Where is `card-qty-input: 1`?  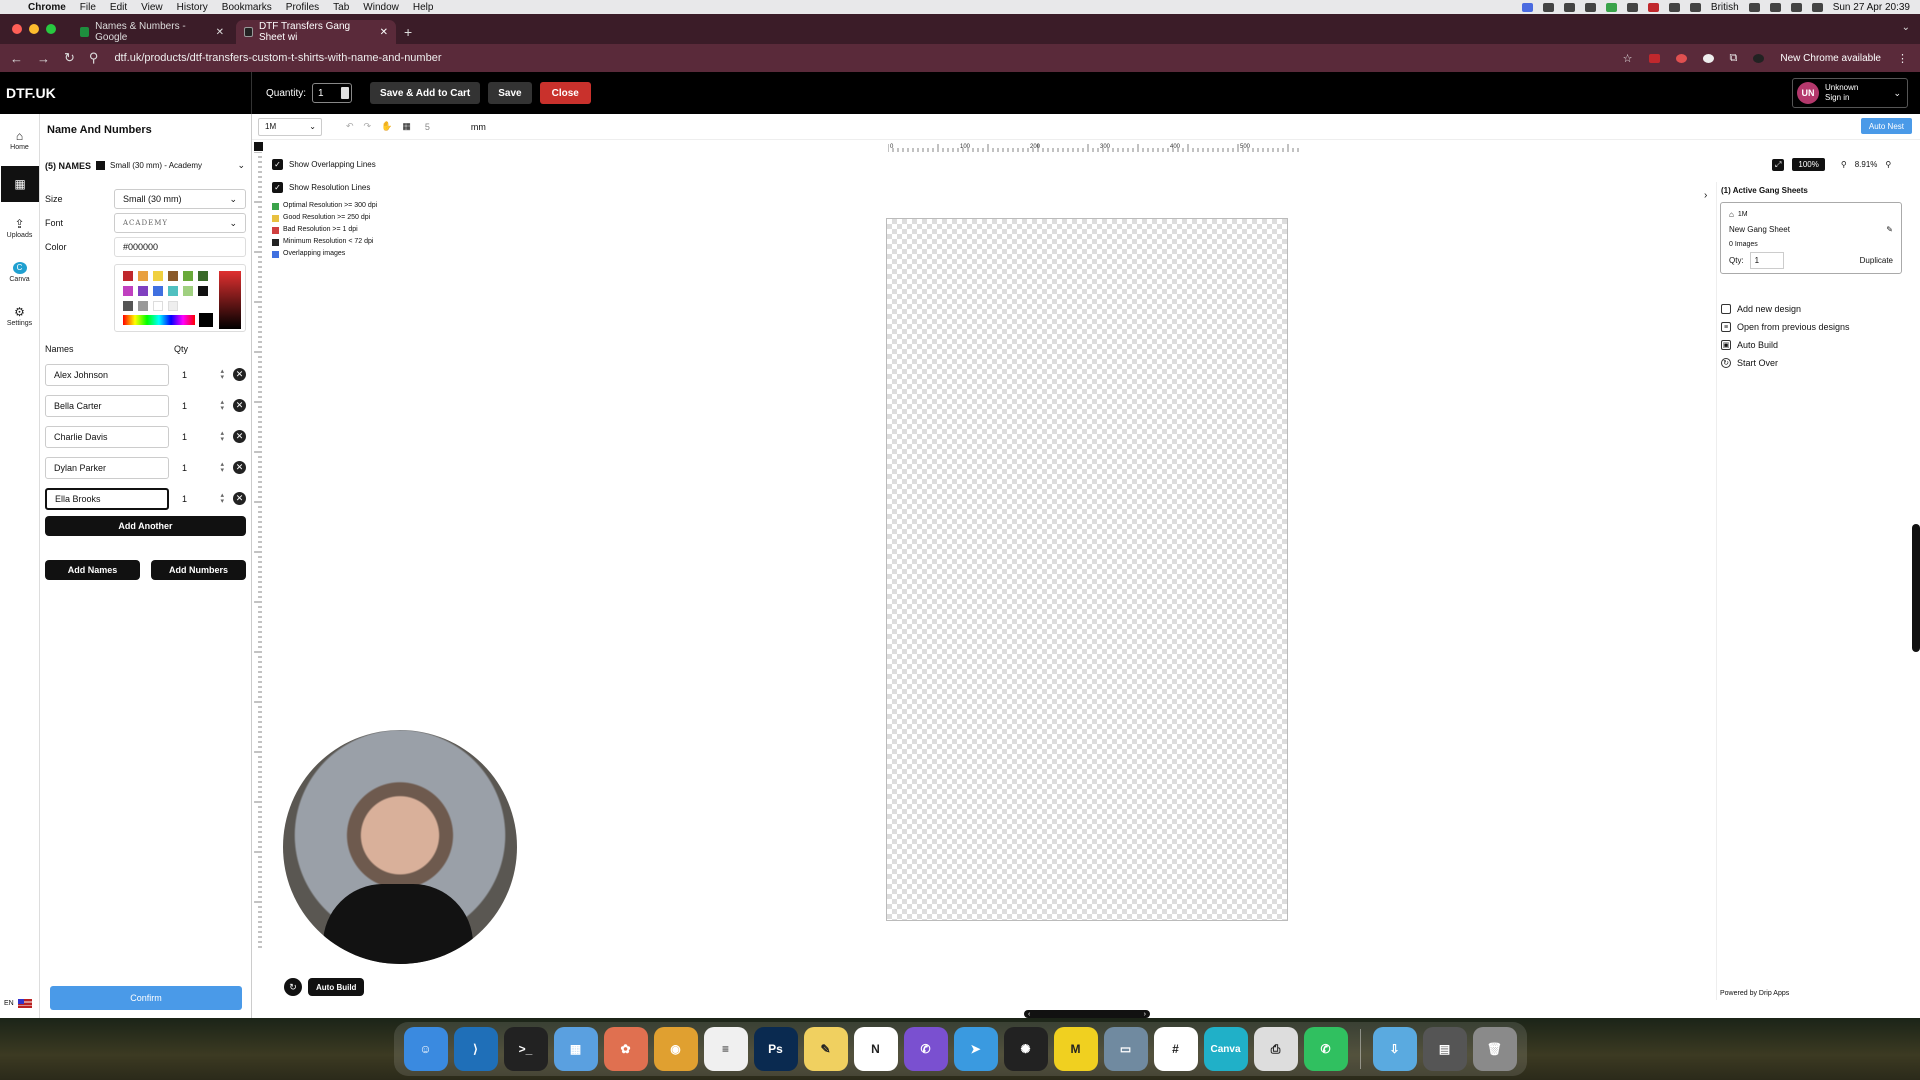 card-qty-input: 1 is located at coordinates (1766, 260).